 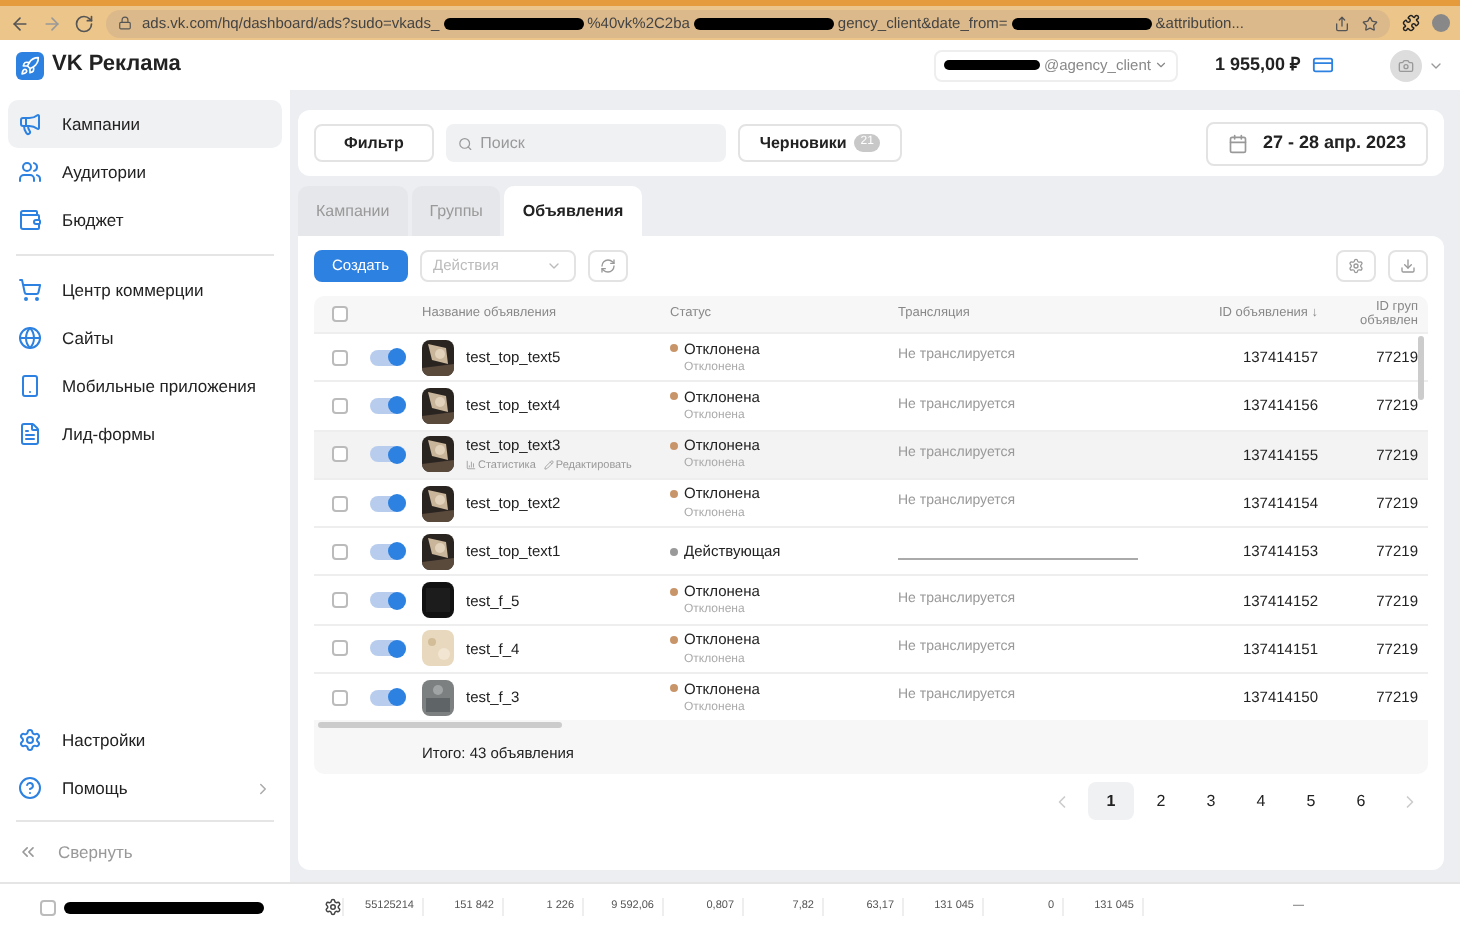 I want to click on page-button: 6, so click(x=1361, y=801).